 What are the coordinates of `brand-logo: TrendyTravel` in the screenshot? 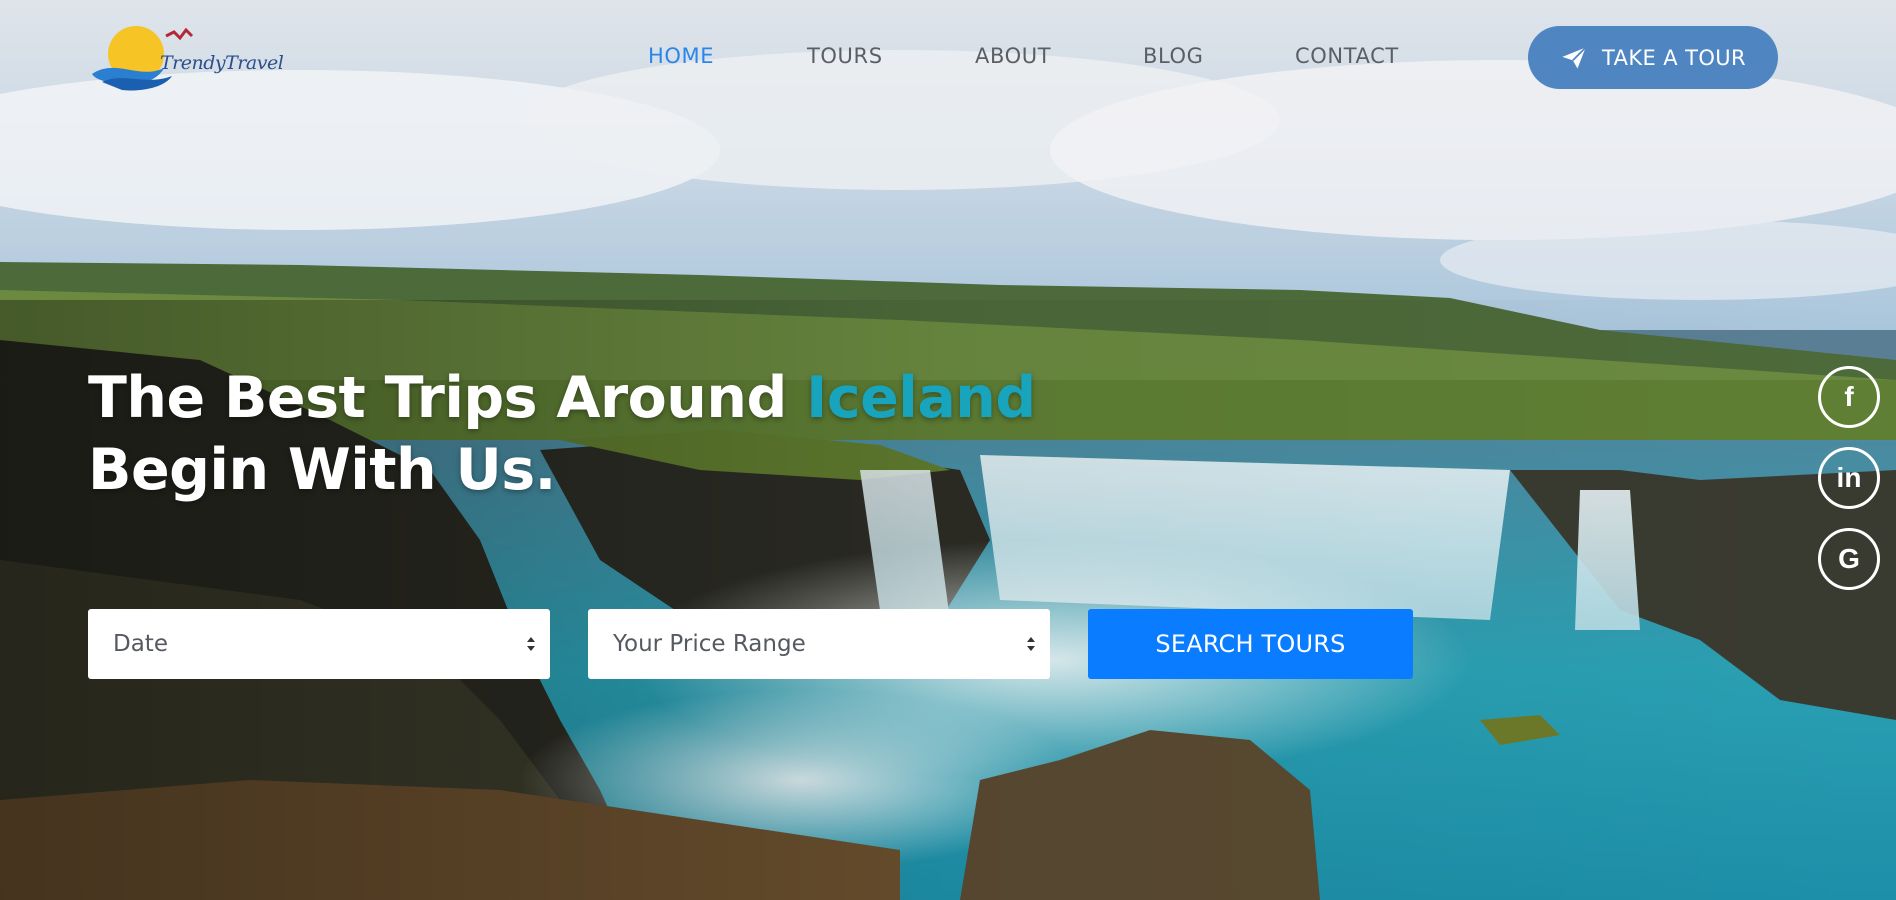 It's located at (186, 57).